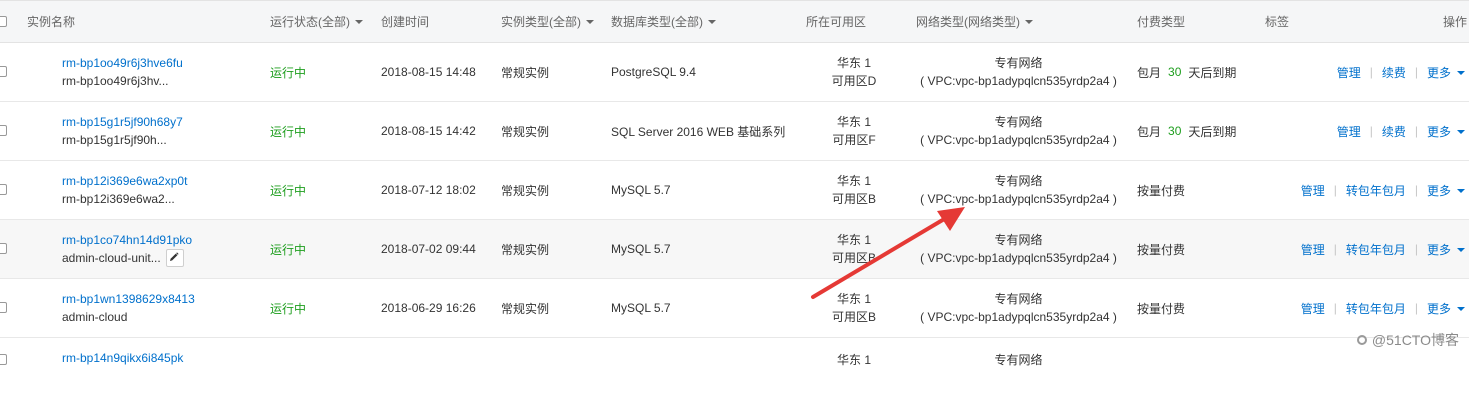 The image size is (1469, 410). Describe the element at coordinates (1415, 340) in the screenshot. I see `watermark-text: @51CTO博客` at that location.